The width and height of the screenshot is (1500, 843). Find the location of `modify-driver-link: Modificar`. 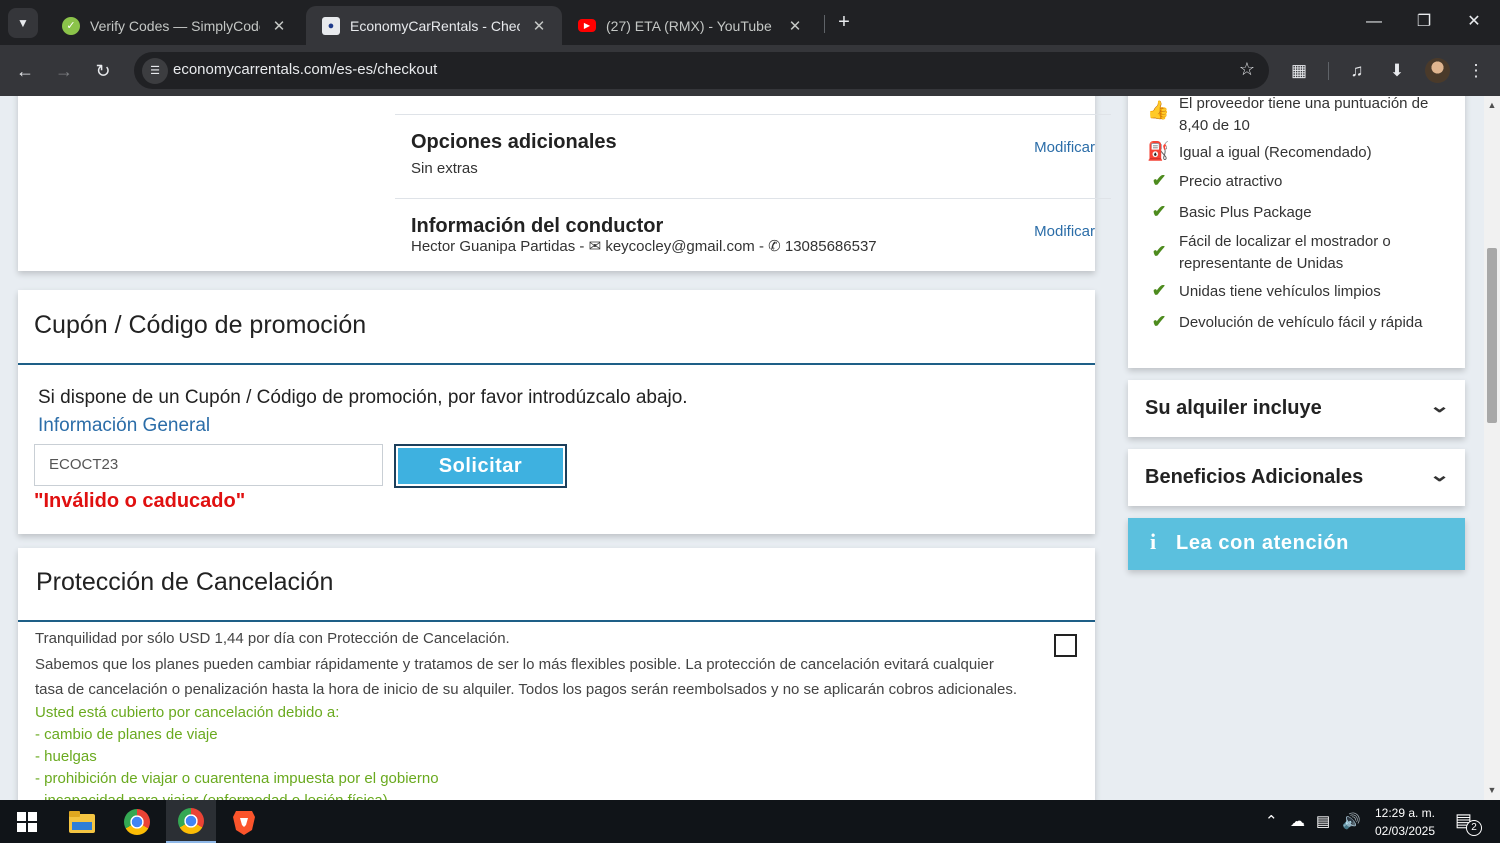

modify-driver-link: Modificar is located at coordinates (1064, 231).